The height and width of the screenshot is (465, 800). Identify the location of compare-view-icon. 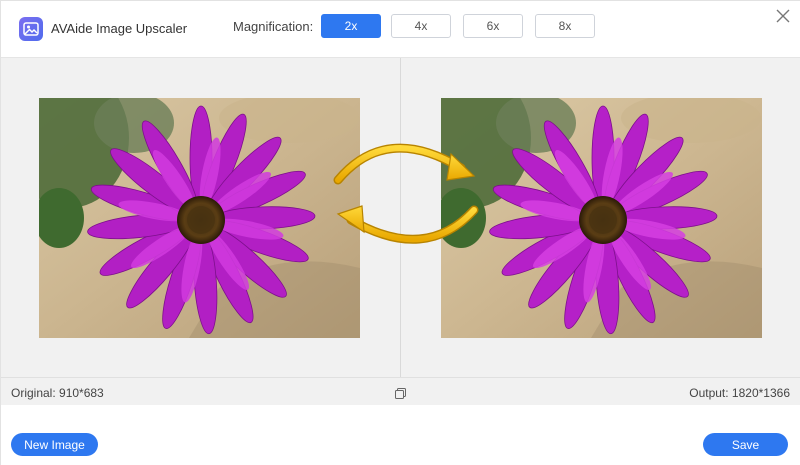
(400, 392).